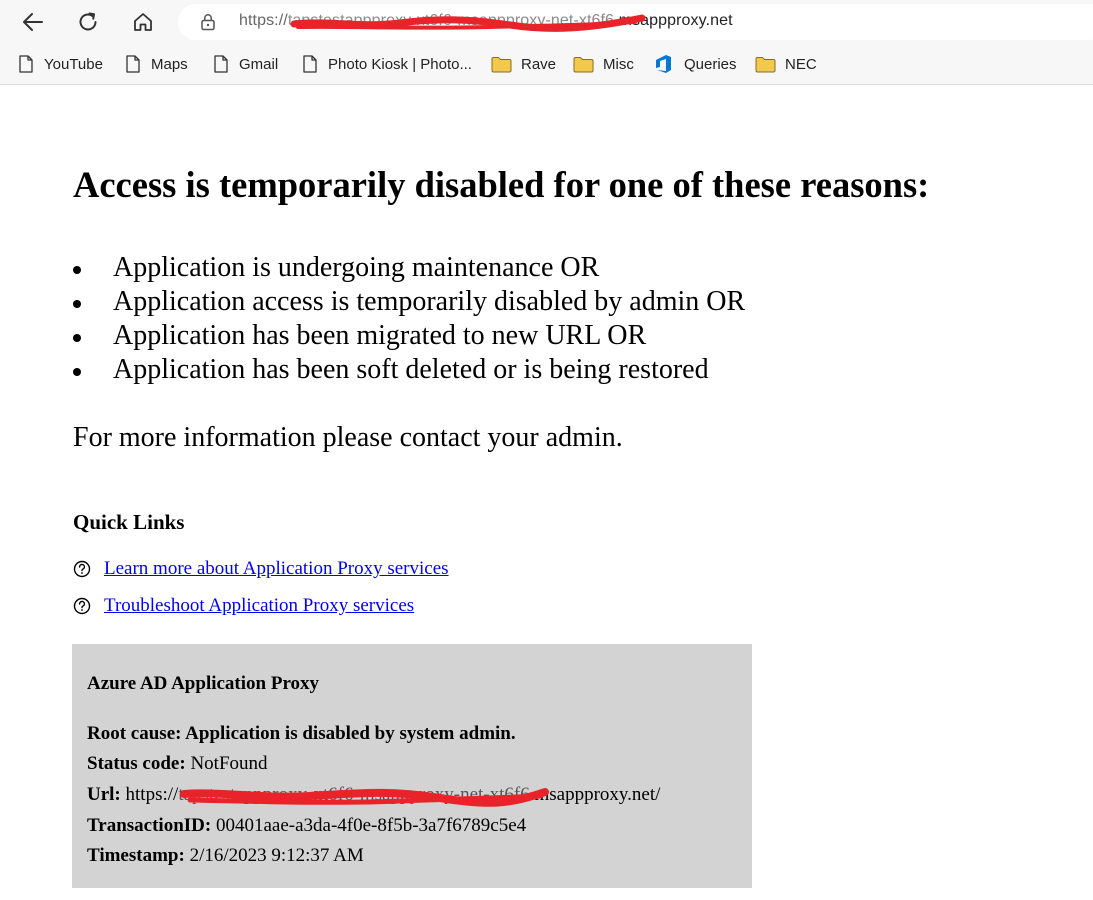 The height and width of the screenshot is (900, 1093). I want to click on reload-icon, so click(88, 21).